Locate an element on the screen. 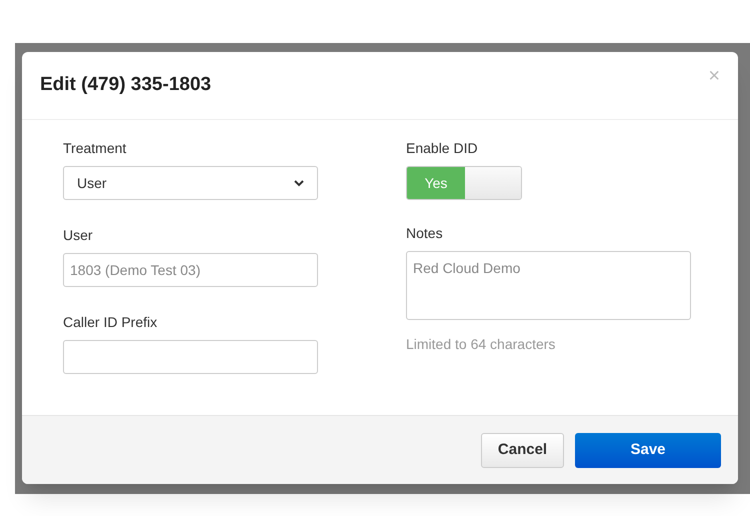 This screenshot has height=516, width=750. field-label: User is located at coordinates (78, 235).